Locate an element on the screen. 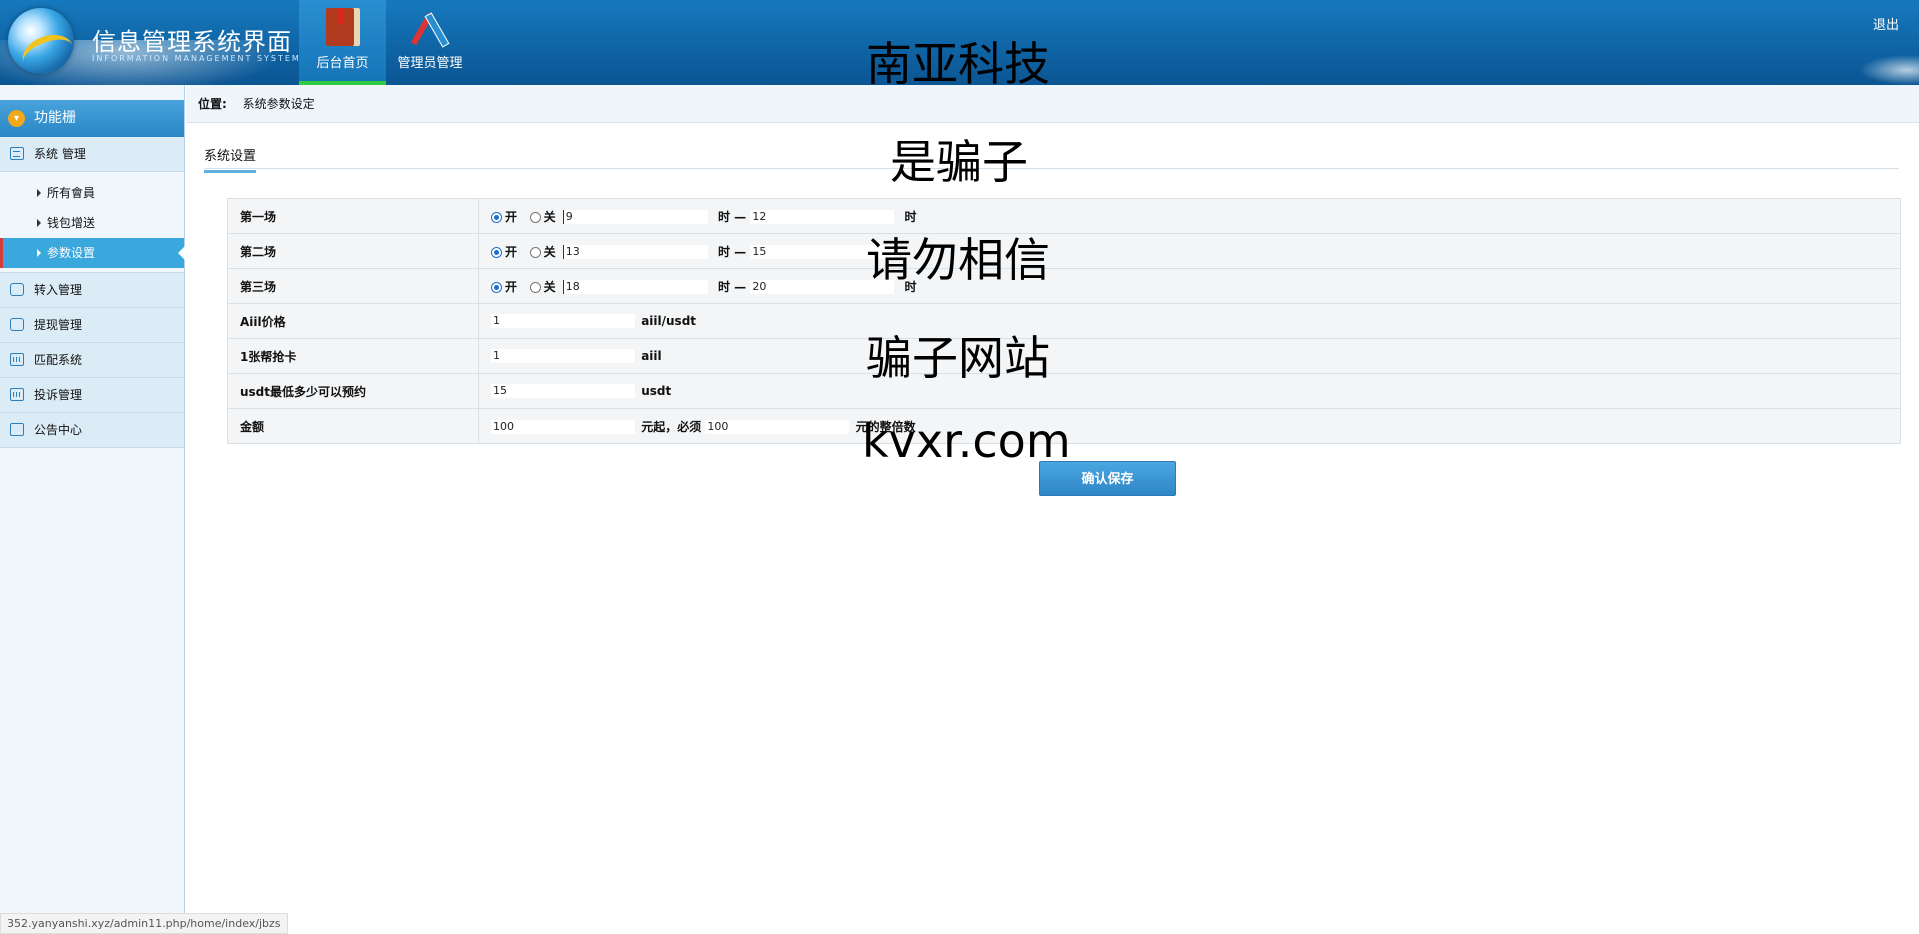  book-icon is located at coordinates (342, 27).